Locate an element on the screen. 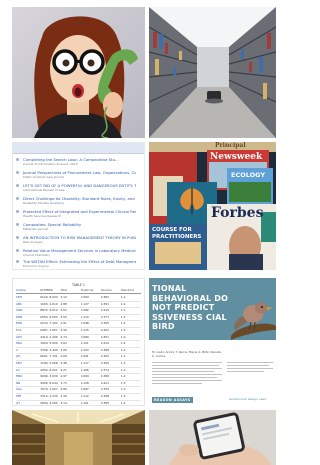  table-cell: 9090, 3.030 is located at coordinates (49, 376).